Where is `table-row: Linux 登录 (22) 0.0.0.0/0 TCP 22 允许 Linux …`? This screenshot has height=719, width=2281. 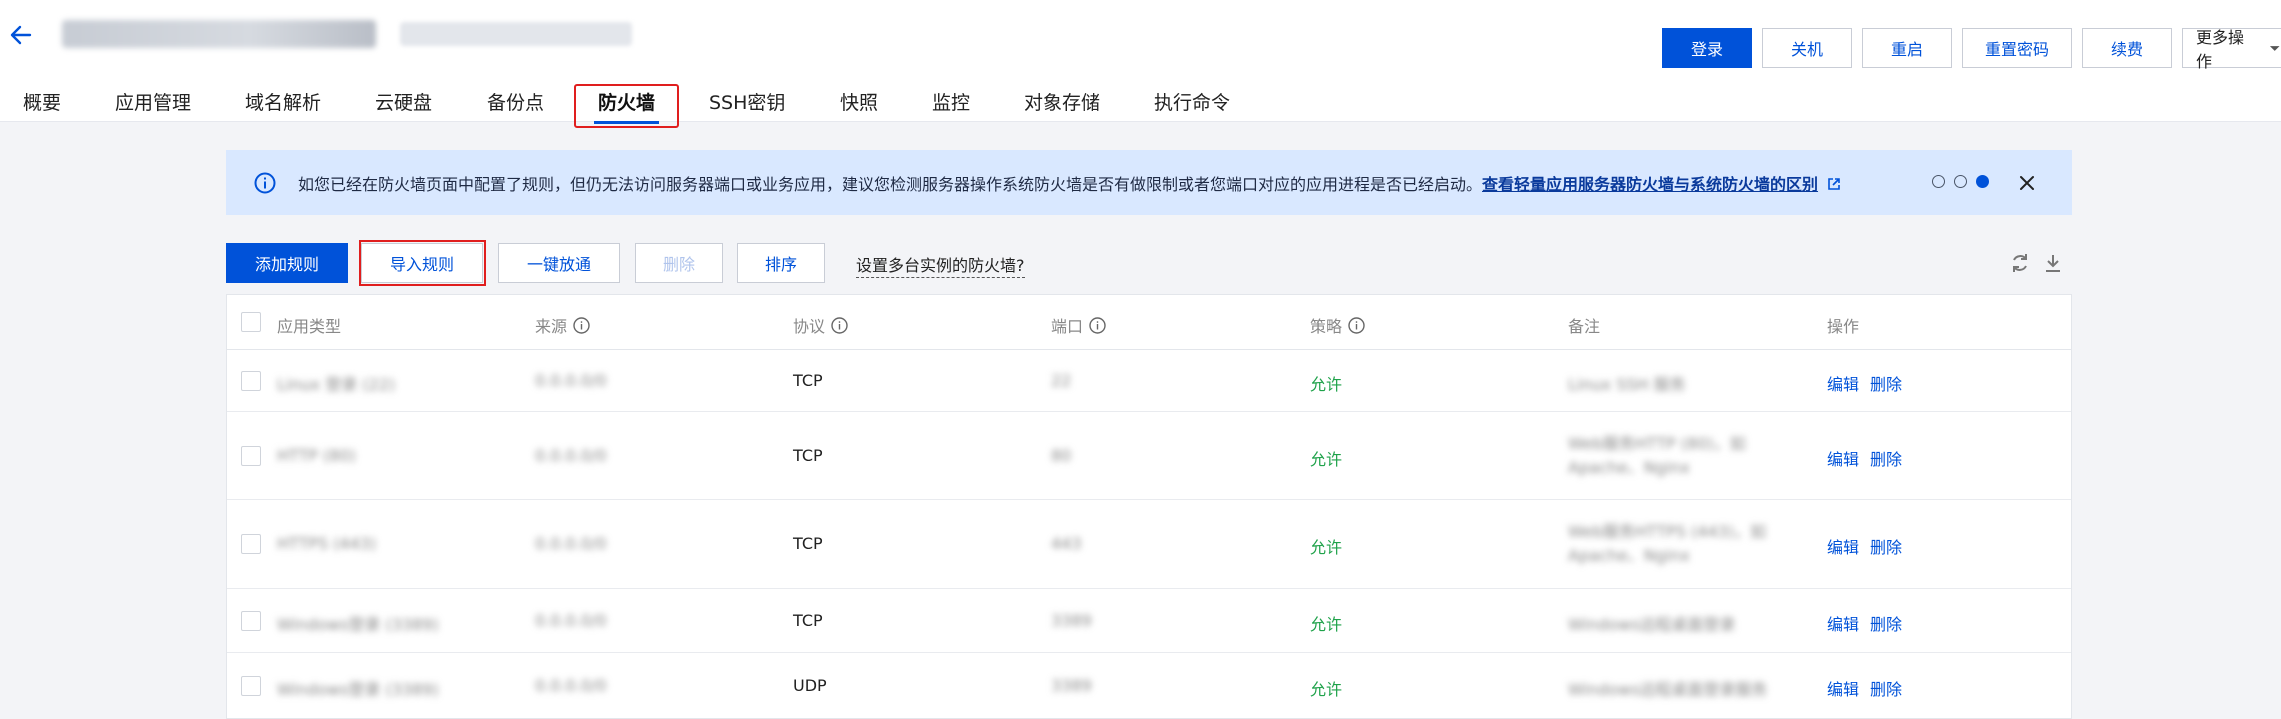
table-row: Linux 登录 (22) 0.0.0.0/0 TCP 22 允许 Linux … is located at coordinates (1149, 381).